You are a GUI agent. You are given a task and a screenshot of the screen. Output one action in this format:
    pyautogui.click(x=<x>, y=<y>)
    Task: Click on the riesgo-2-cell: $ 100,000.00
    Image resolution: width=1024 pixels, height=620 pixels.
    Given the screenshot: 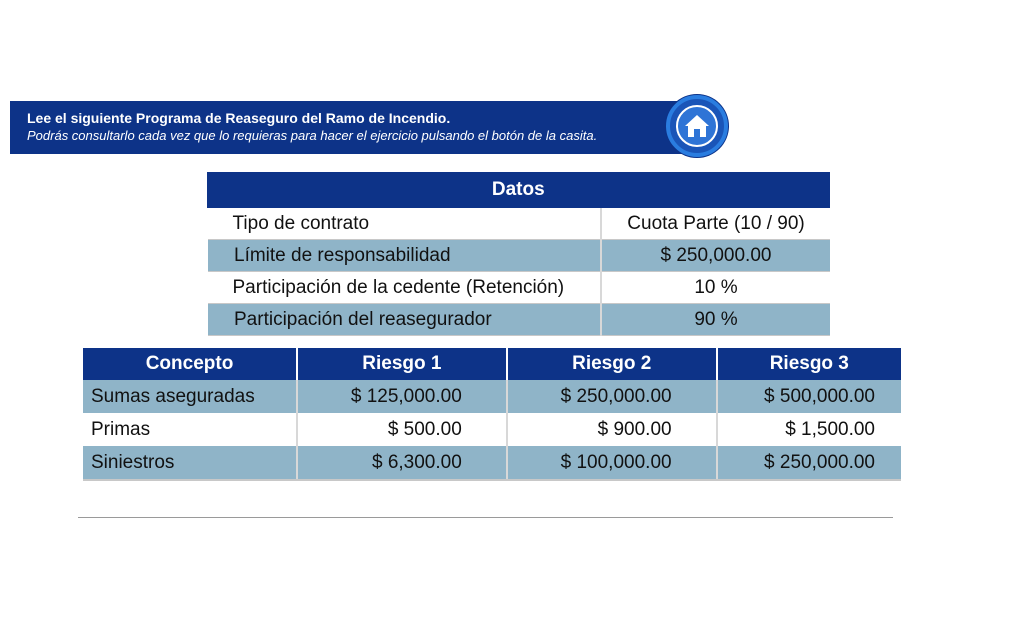 What is the action you would take?
    pyautogui.click(x=612, y=463)
    